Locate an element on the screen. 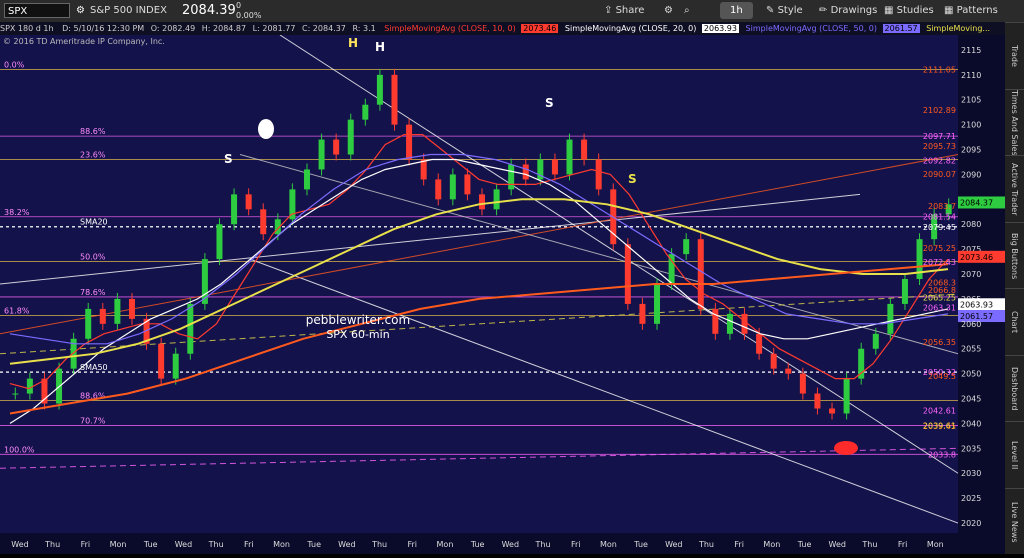 The width and height of the screenshot is (1024, 558). studies-button: ▦ Studies is located at coordinates (909, 10).